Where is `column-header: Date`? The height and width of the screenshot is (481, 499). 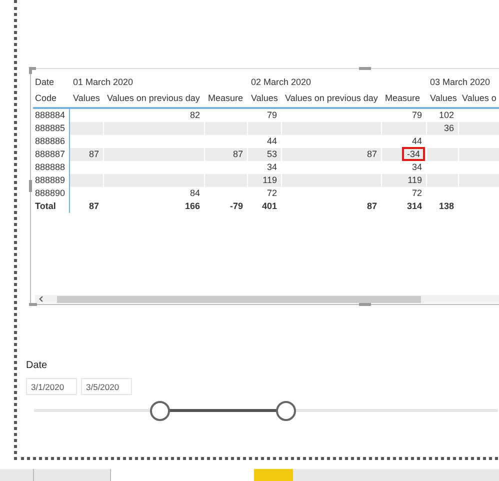
column-header: Date is located at coordinates (45, 82).